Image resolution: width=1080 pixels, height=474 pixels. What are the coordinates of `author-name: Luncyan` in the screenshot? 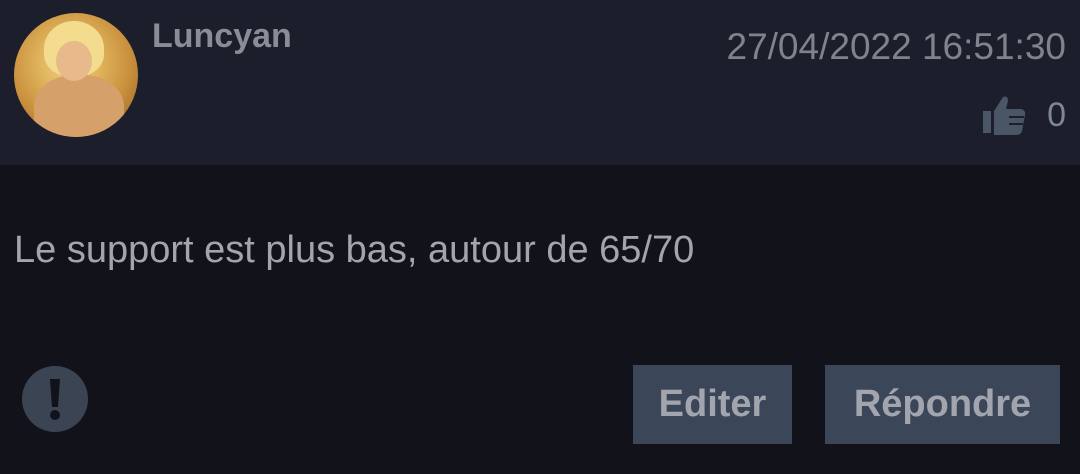 It's located at (222, 36).